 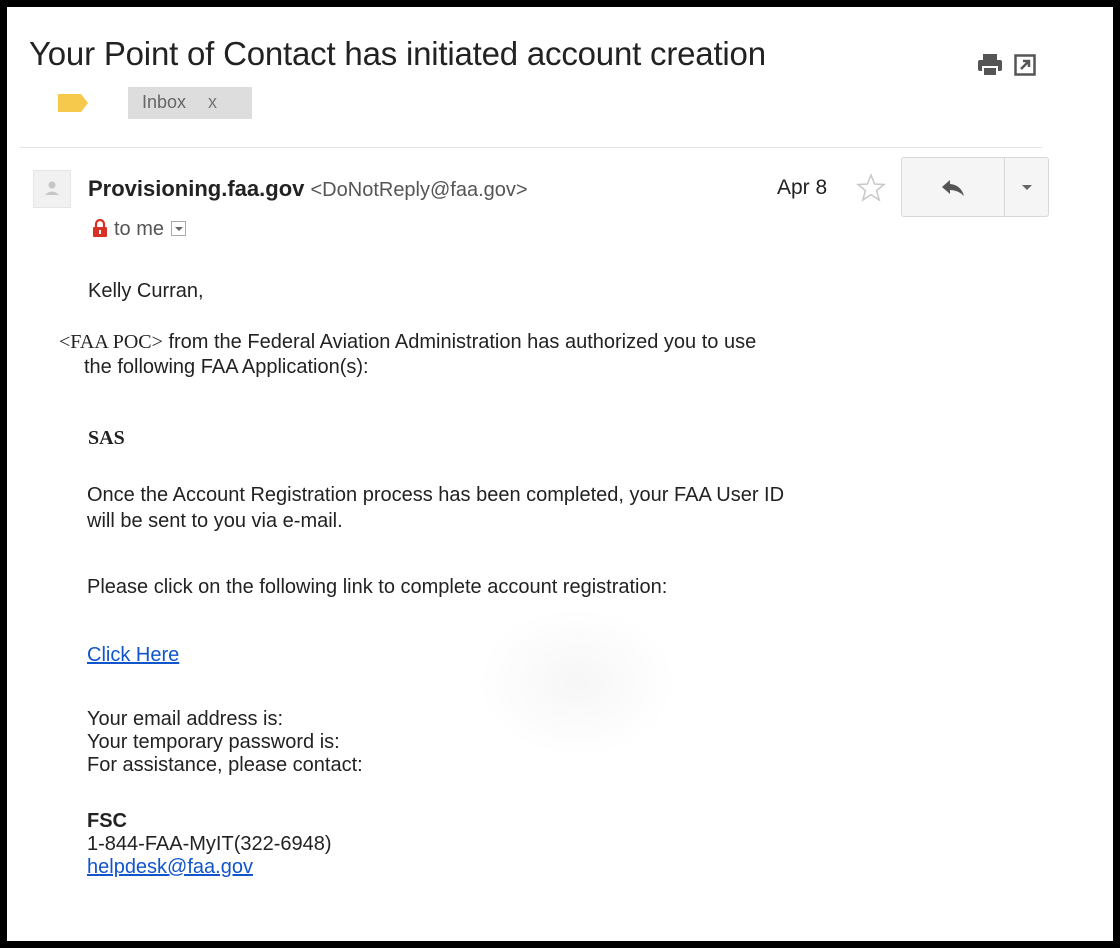 I want to click on new-window-icon, so click(x=1025, y=65).